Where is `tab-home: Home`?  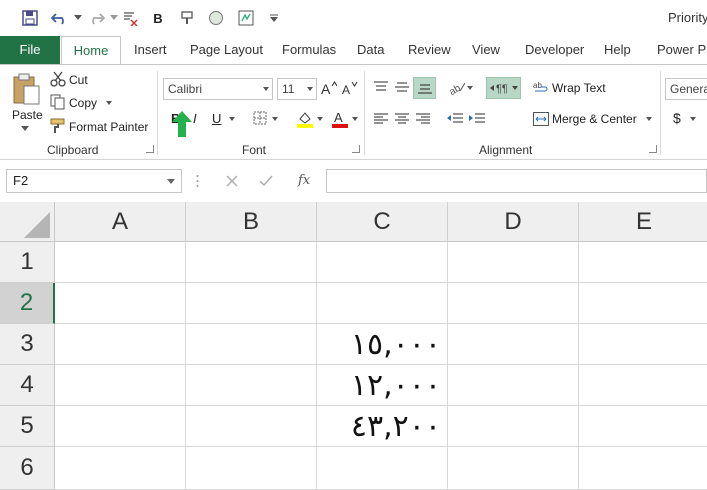 tab-home: Home is located at coordinates (91, 50).